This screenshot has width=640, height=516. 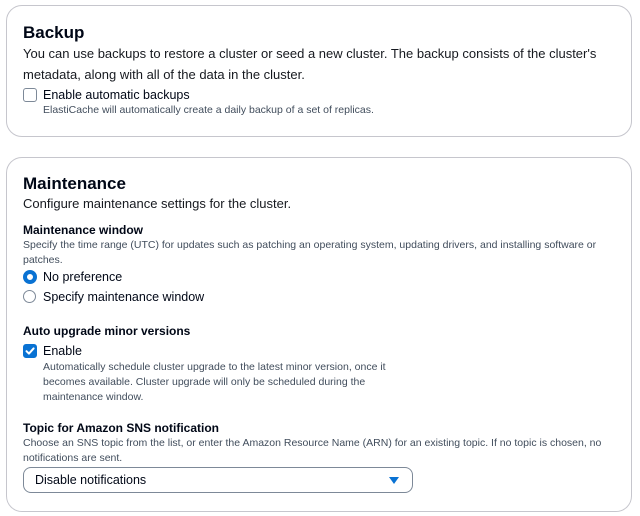 I want to click on checkmark-icon, so click(x=30, y=351).